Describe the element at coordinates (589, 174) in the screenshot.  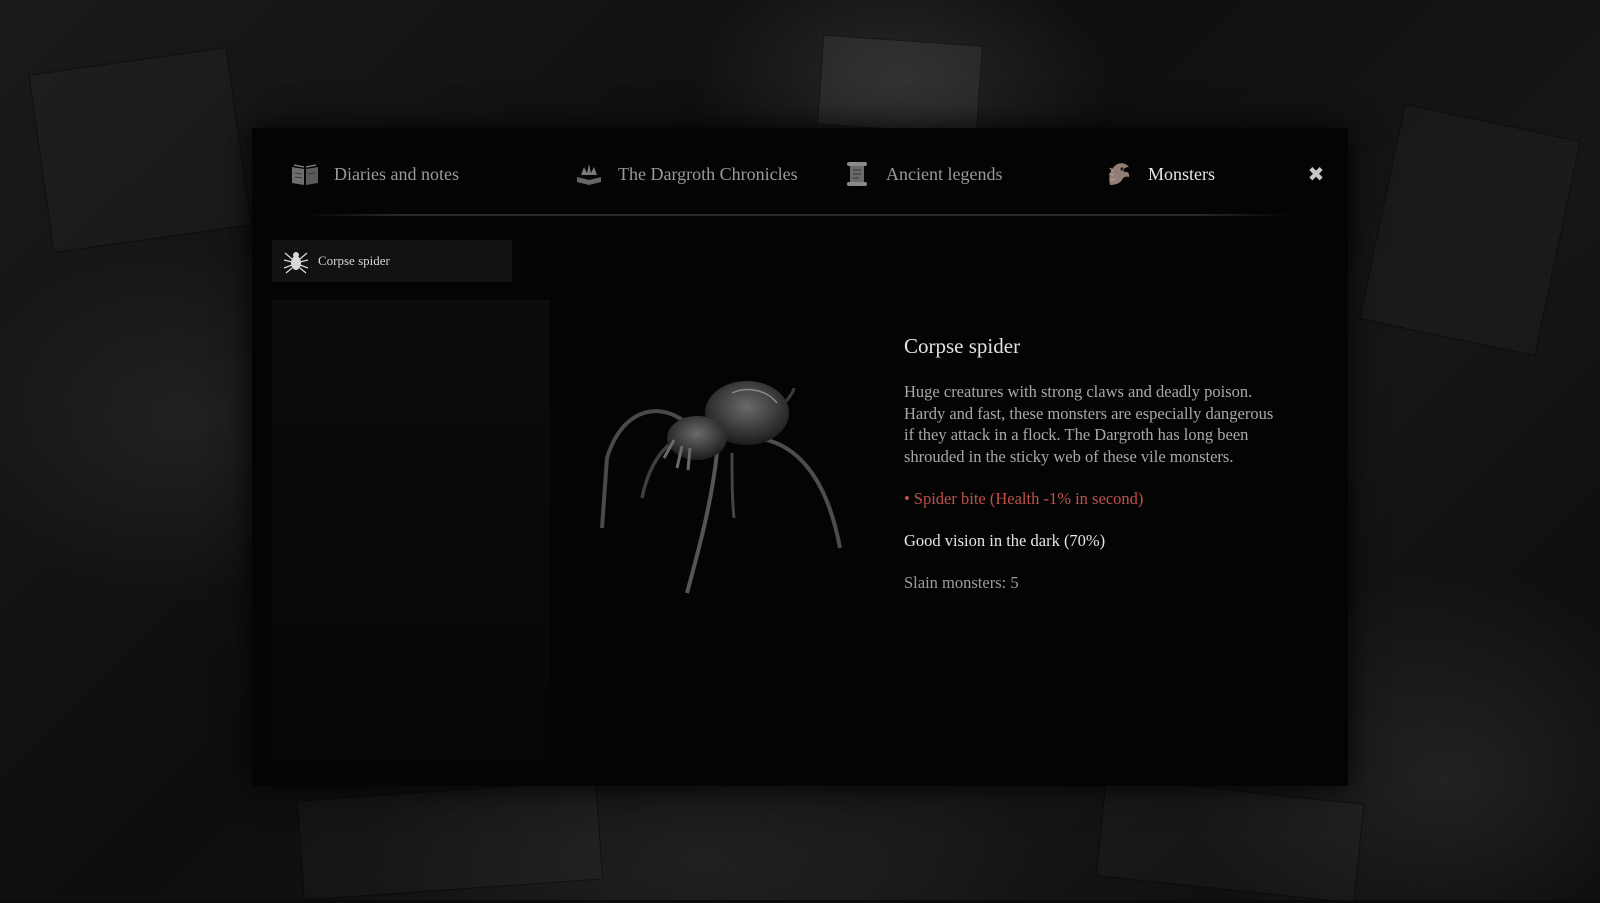
I see `book-crown-icon` at that location.